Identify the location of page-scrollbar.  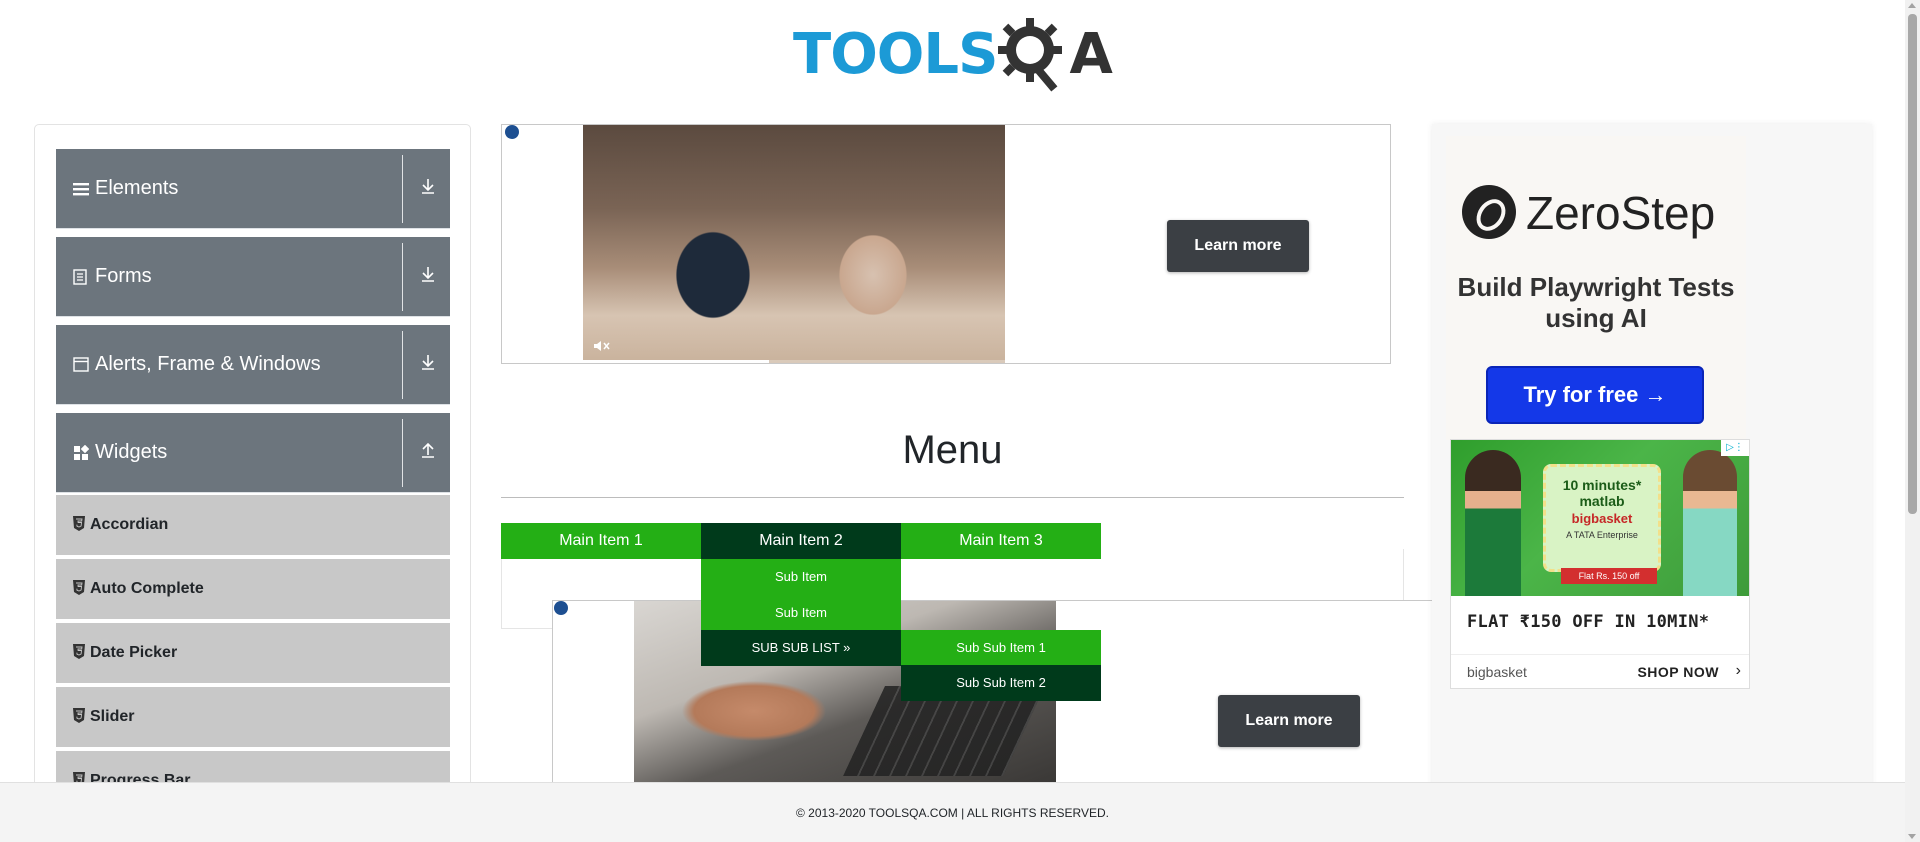
(1912, 421).